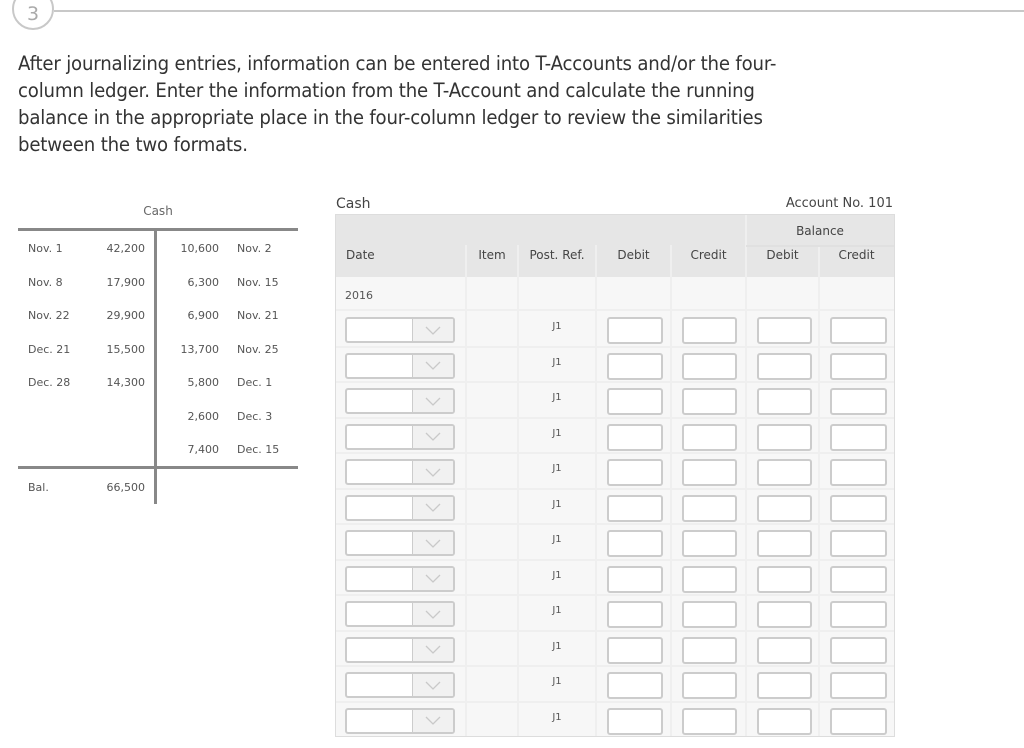 This screenshot has width=1024, height=748. What do you see at coordinates (820, 246) in the screenshot?
I see `balance-header-divider` at bounding box center [820, 246].